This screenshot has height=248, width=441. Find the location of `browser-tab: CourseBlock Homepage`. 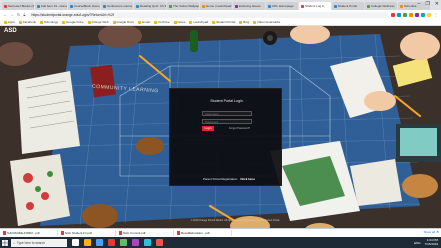

browser-tab: CourseBlock Homepage is located at coordinates (84, 6).